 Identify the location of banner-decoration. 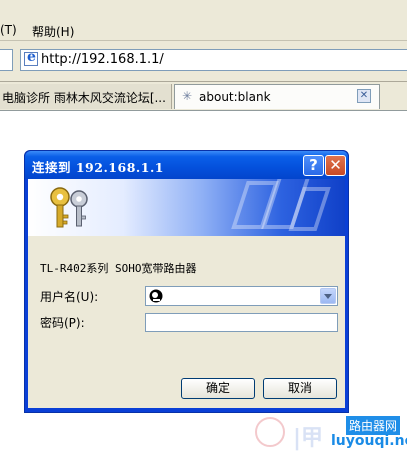
(279, 207).